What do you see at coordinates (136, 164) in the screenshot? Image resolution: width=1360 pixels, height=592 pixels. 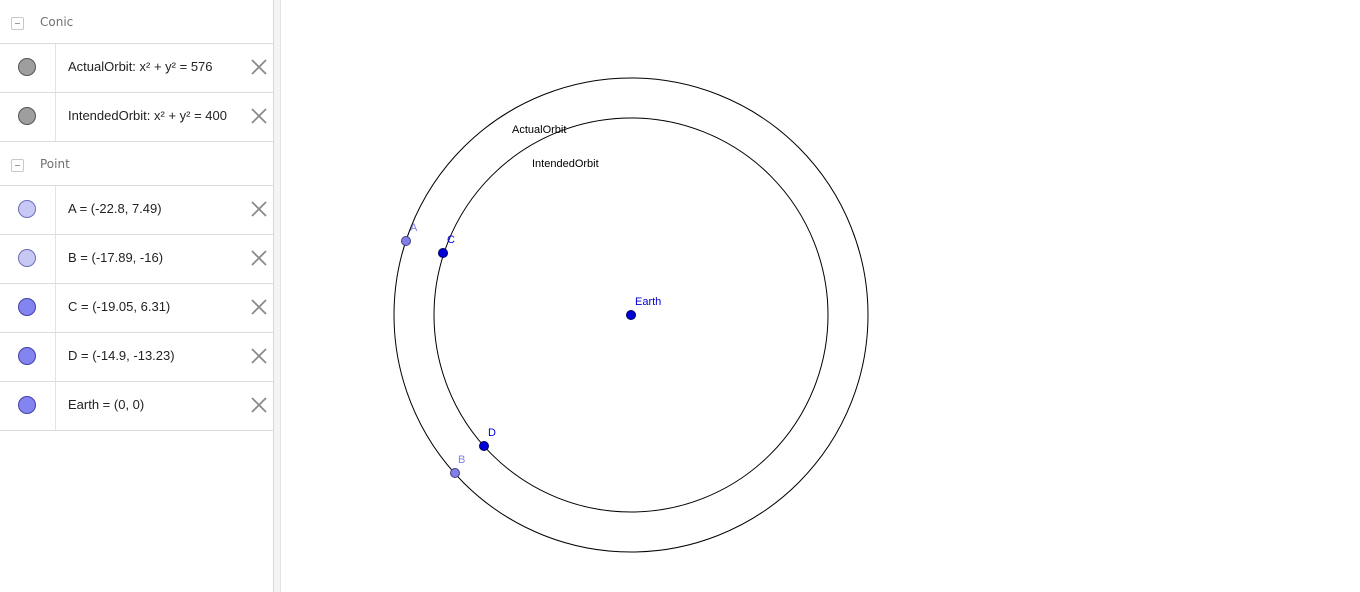 I see `group-header-point: Point` at bounding box center [136, 164].